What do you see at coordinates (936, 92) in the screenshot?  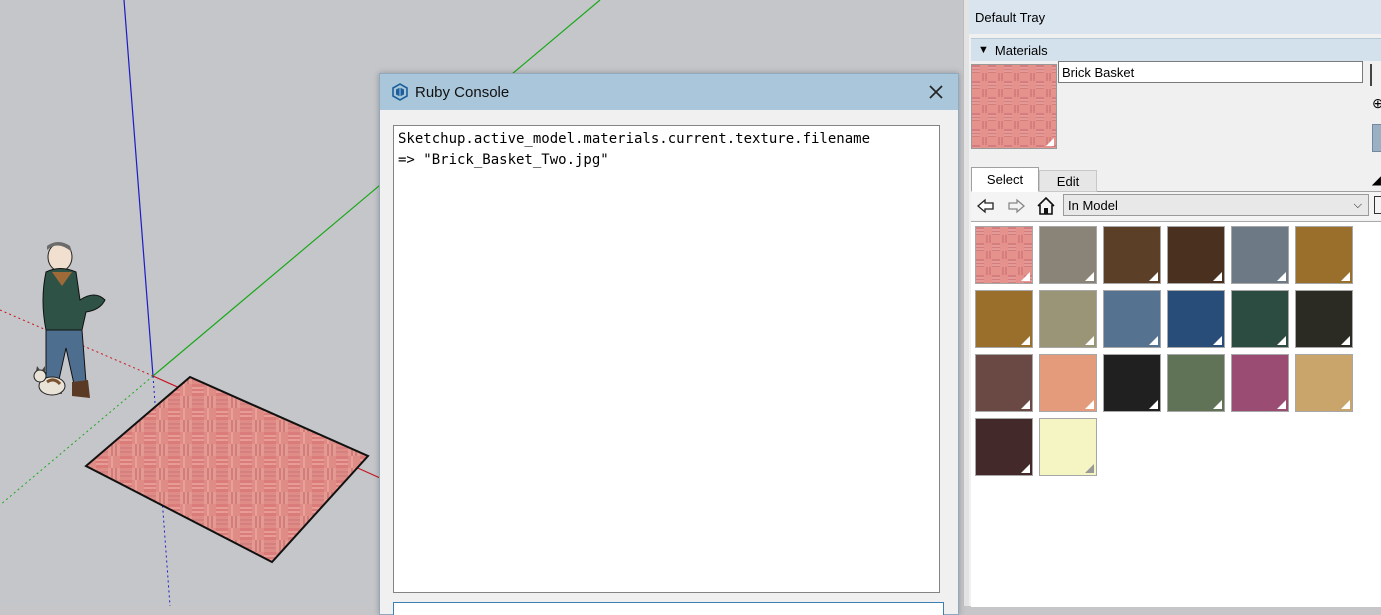 I see `close-icon` at bounding box center [936, 92].